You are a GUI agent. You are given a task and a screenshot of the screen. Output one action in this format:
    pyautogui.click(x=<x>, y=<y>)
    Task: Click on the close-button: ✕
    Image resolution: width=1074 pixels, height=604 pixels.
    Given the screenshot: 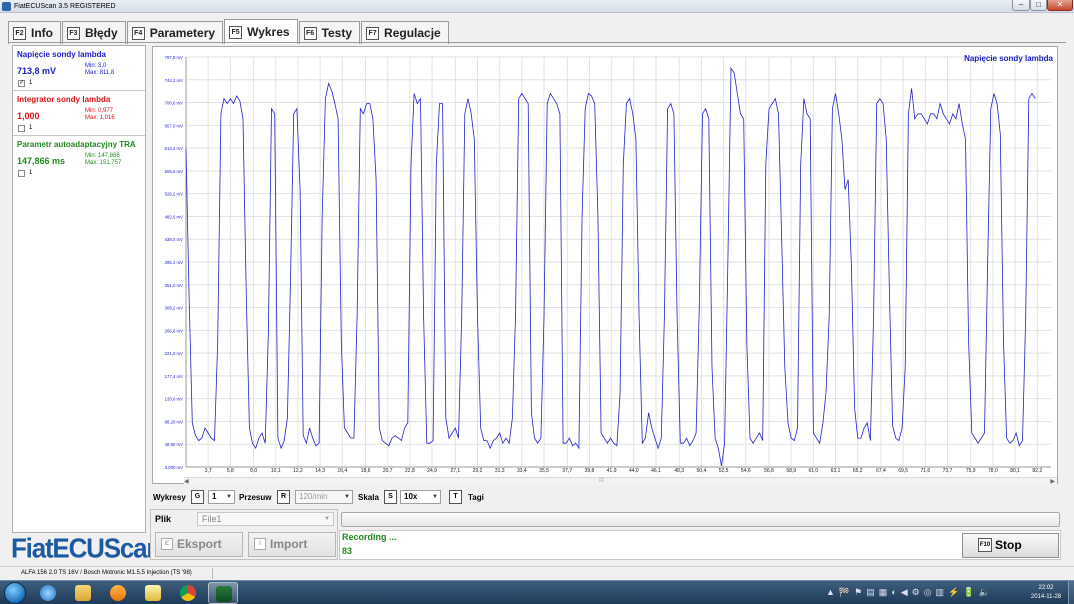 What is the action you would take?
    pyautogui.click(x=1060, y=5)
    